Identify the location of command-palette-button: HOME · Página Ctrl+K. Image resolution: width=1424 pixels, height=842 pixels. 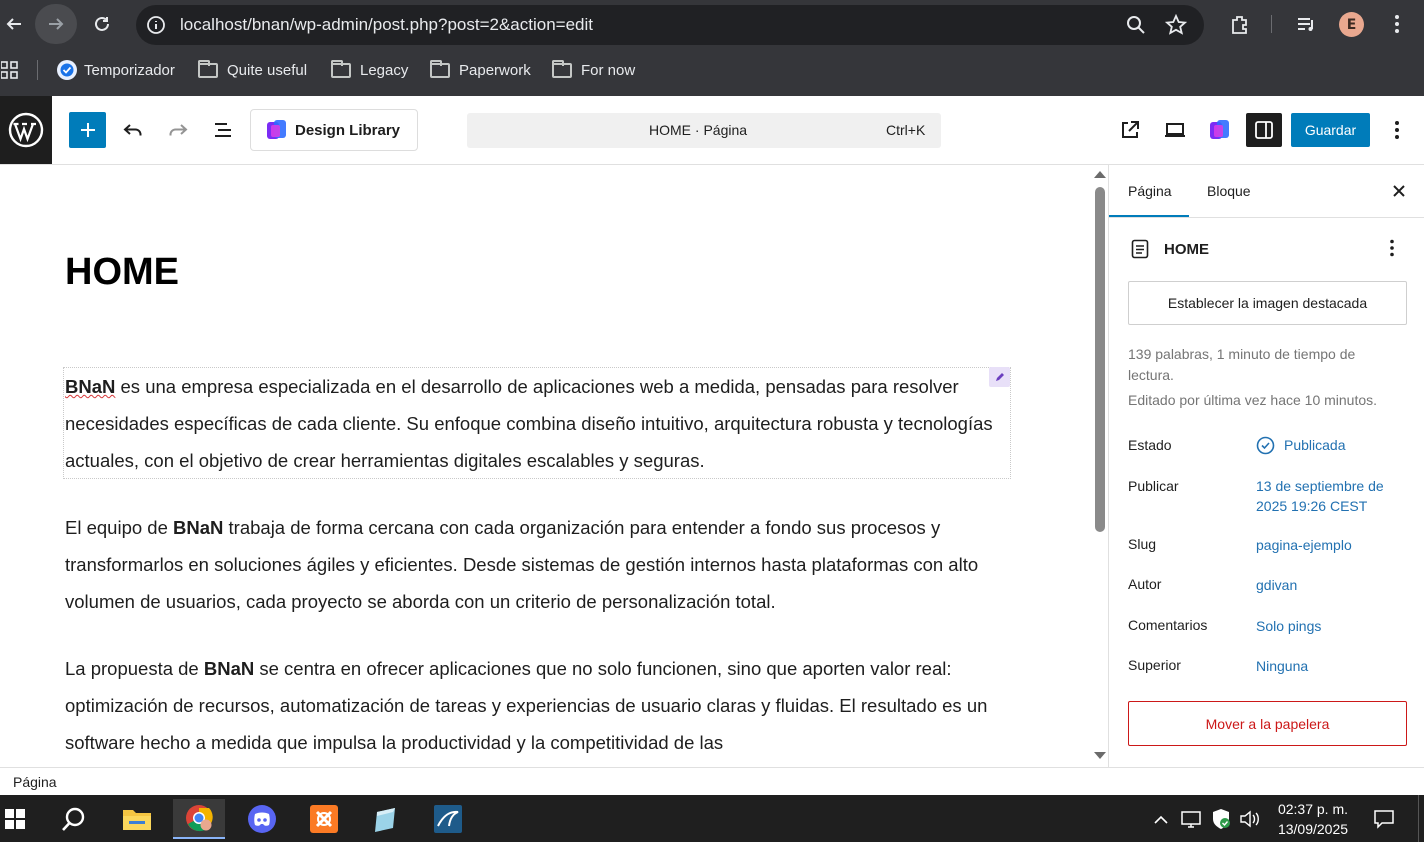
(704, 130).